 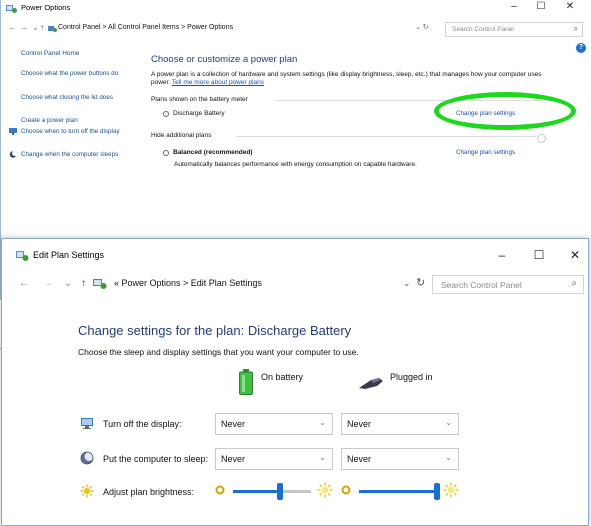 I want to click on label-computer-sleep: Put the computer to sleep:, so click(x=156, y=459).